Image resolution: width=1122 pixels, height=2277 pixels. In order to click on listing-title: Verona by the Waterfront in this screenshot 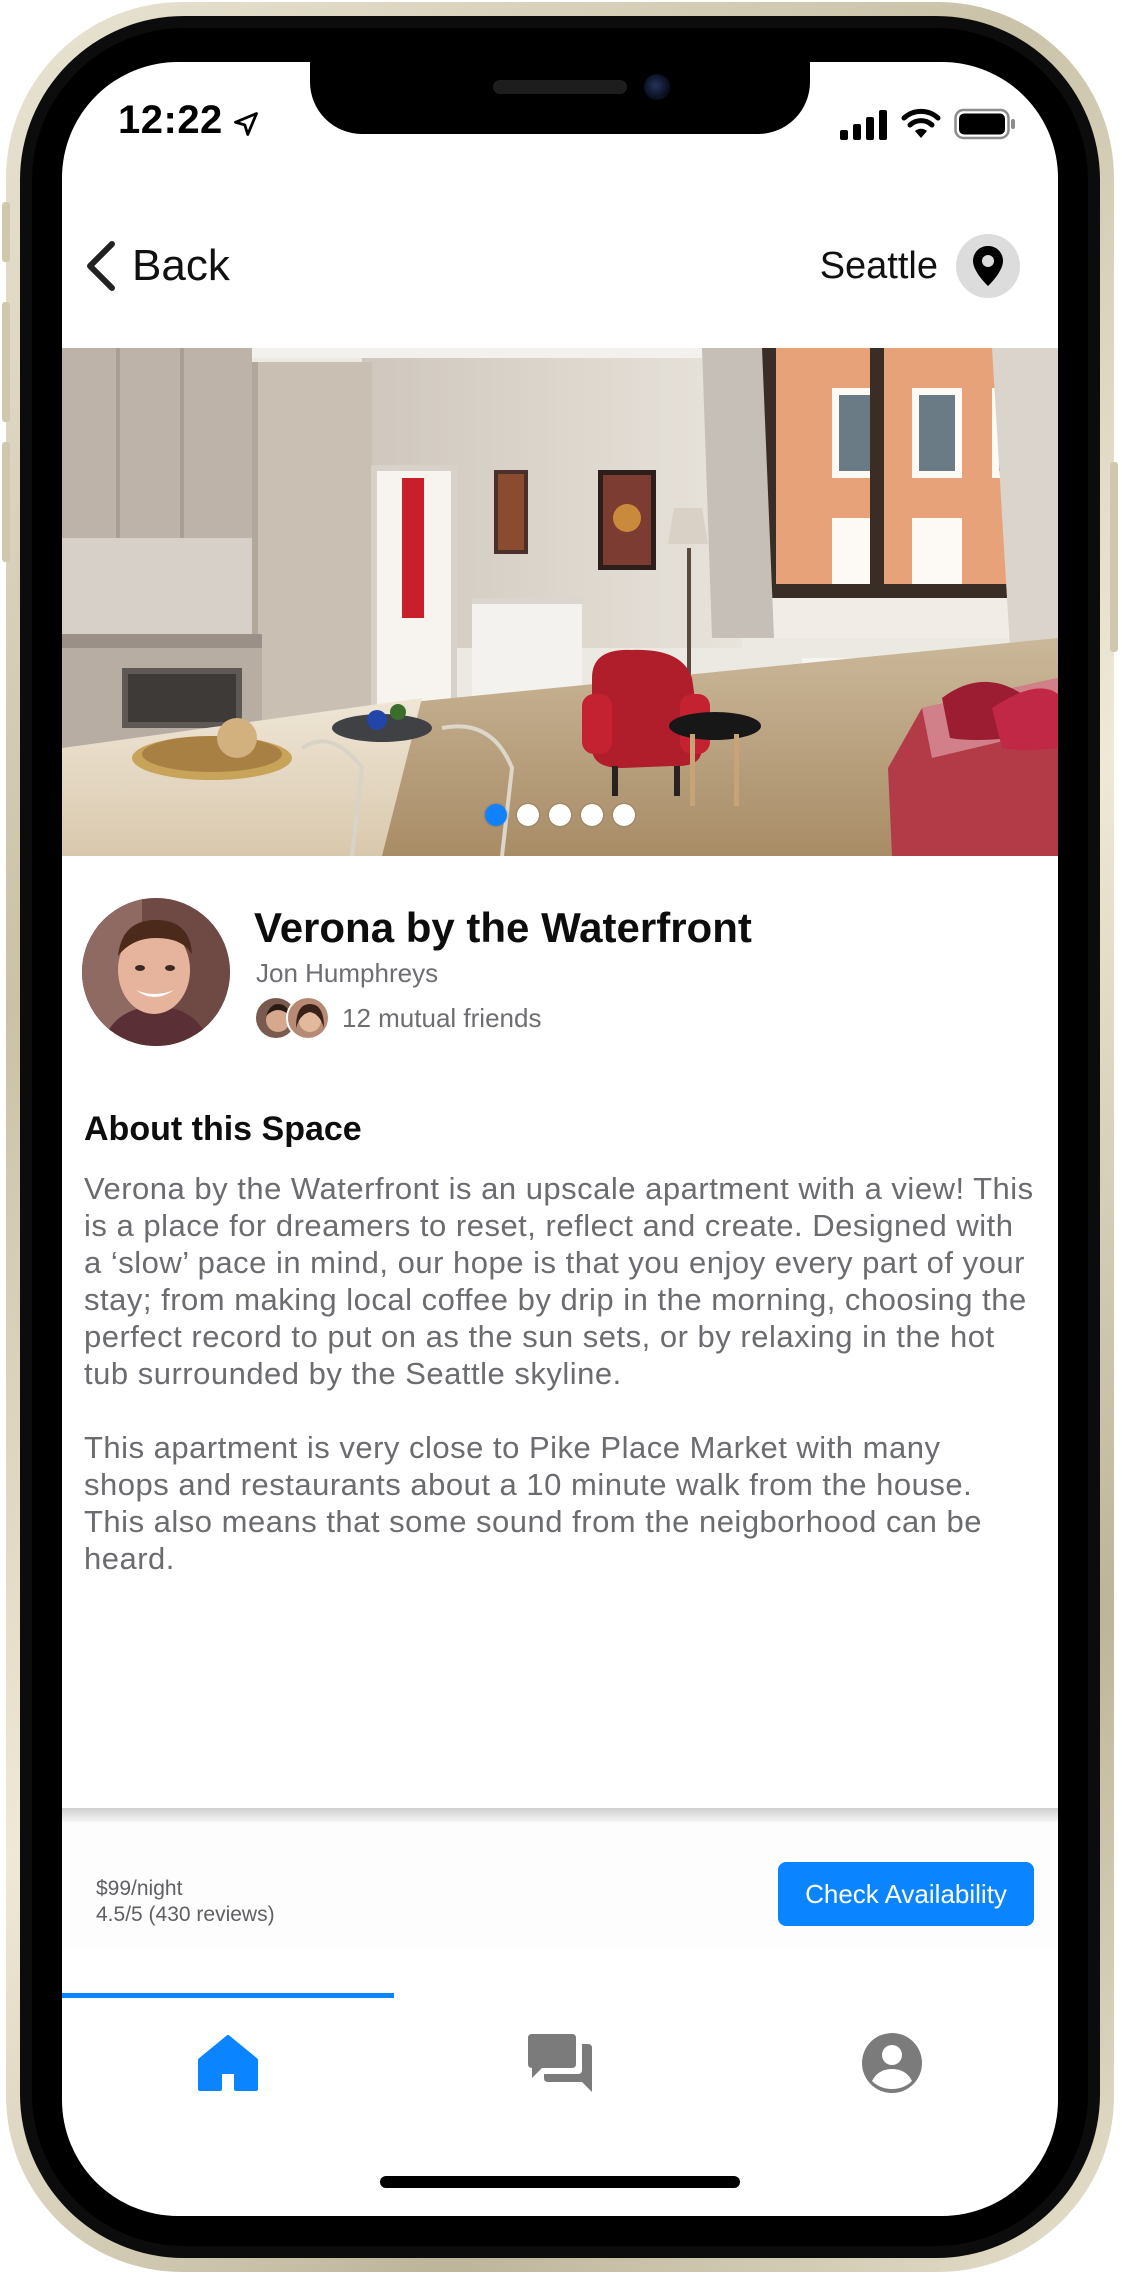, I will do `click(503, 927)`.